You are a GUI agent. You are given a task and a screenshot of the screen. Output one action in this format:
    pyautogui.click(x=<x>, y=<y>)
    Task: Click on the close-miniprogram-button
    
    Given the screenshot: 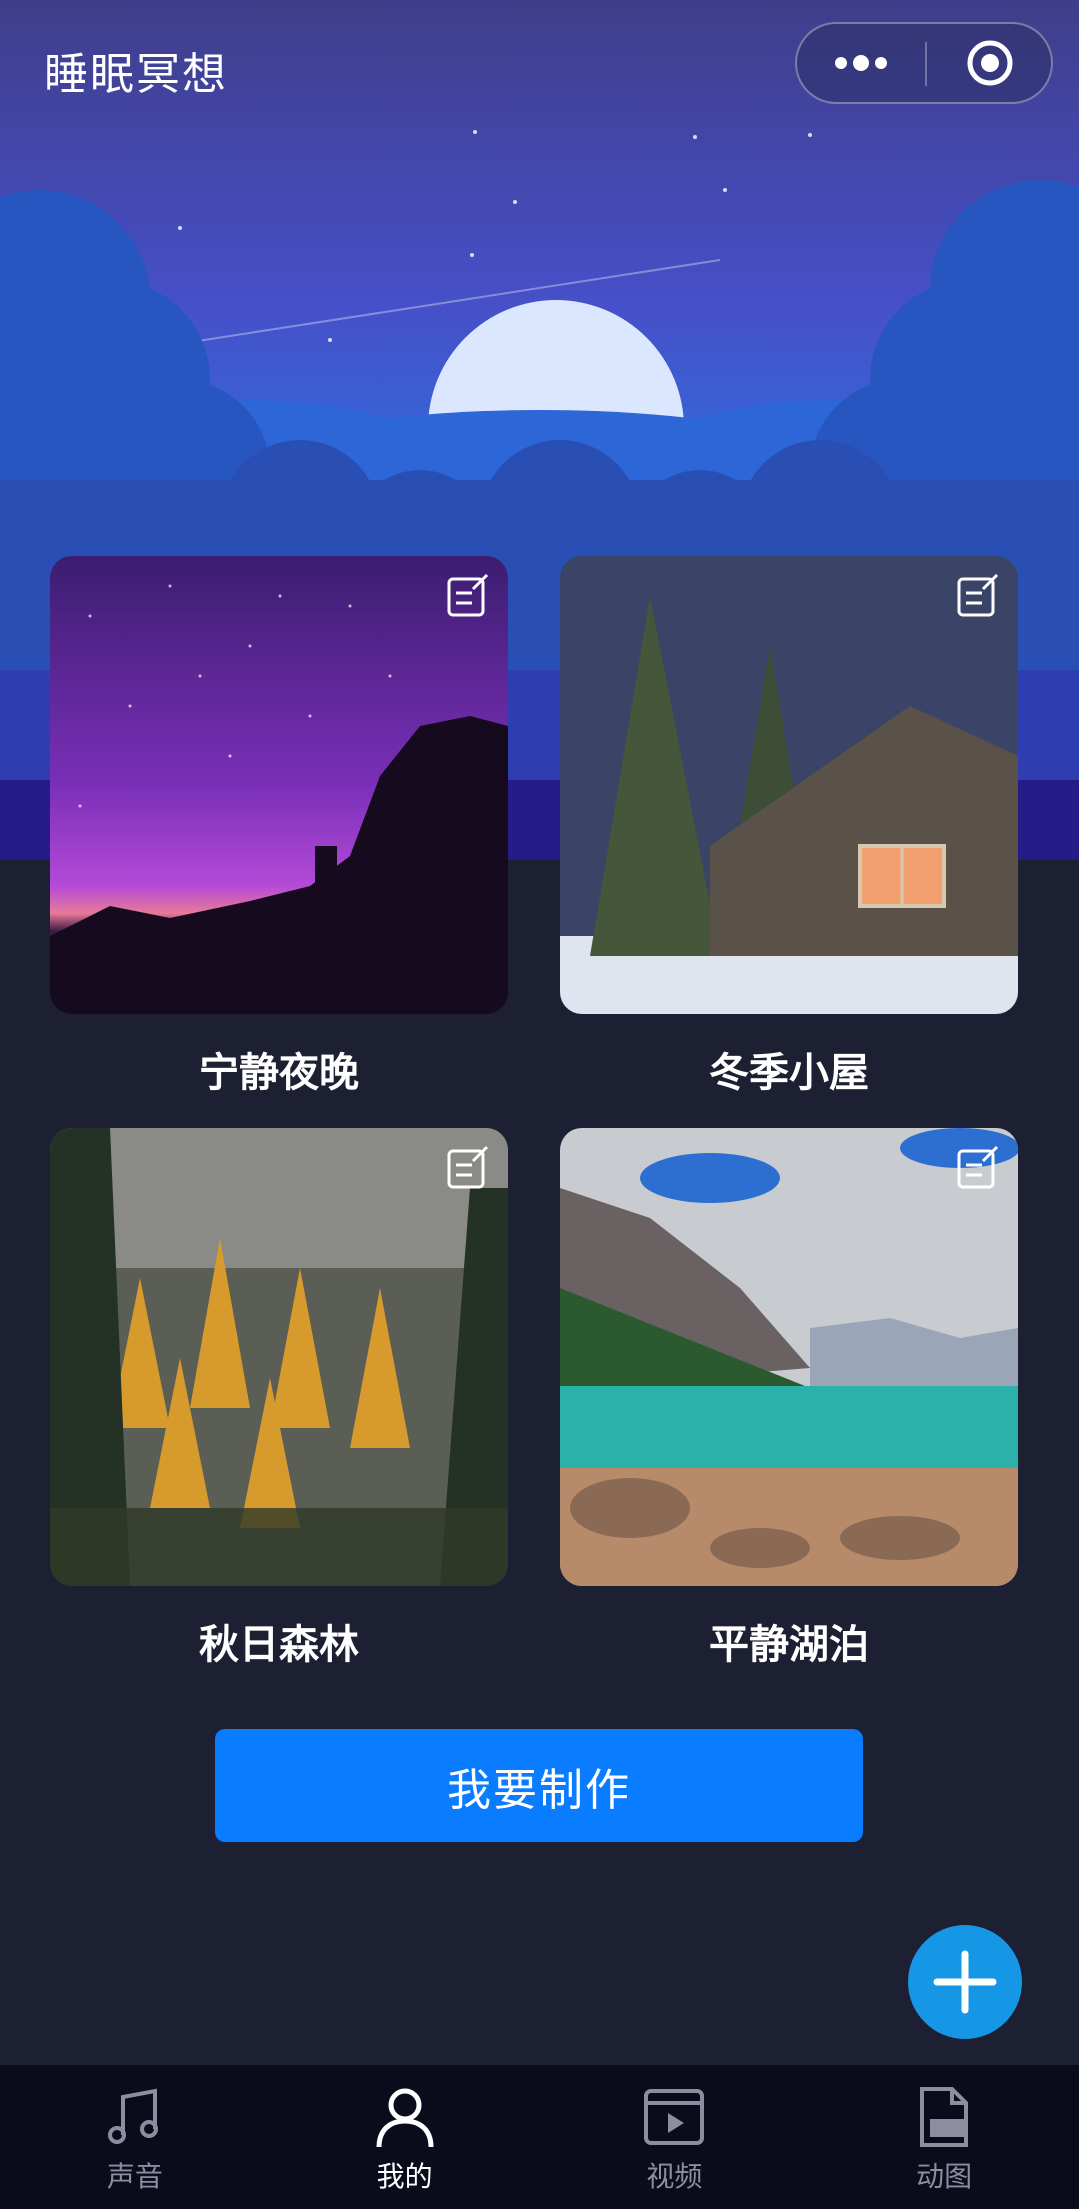 What is the action you would take?
    pyautogui.click(x=990, y=63)
    